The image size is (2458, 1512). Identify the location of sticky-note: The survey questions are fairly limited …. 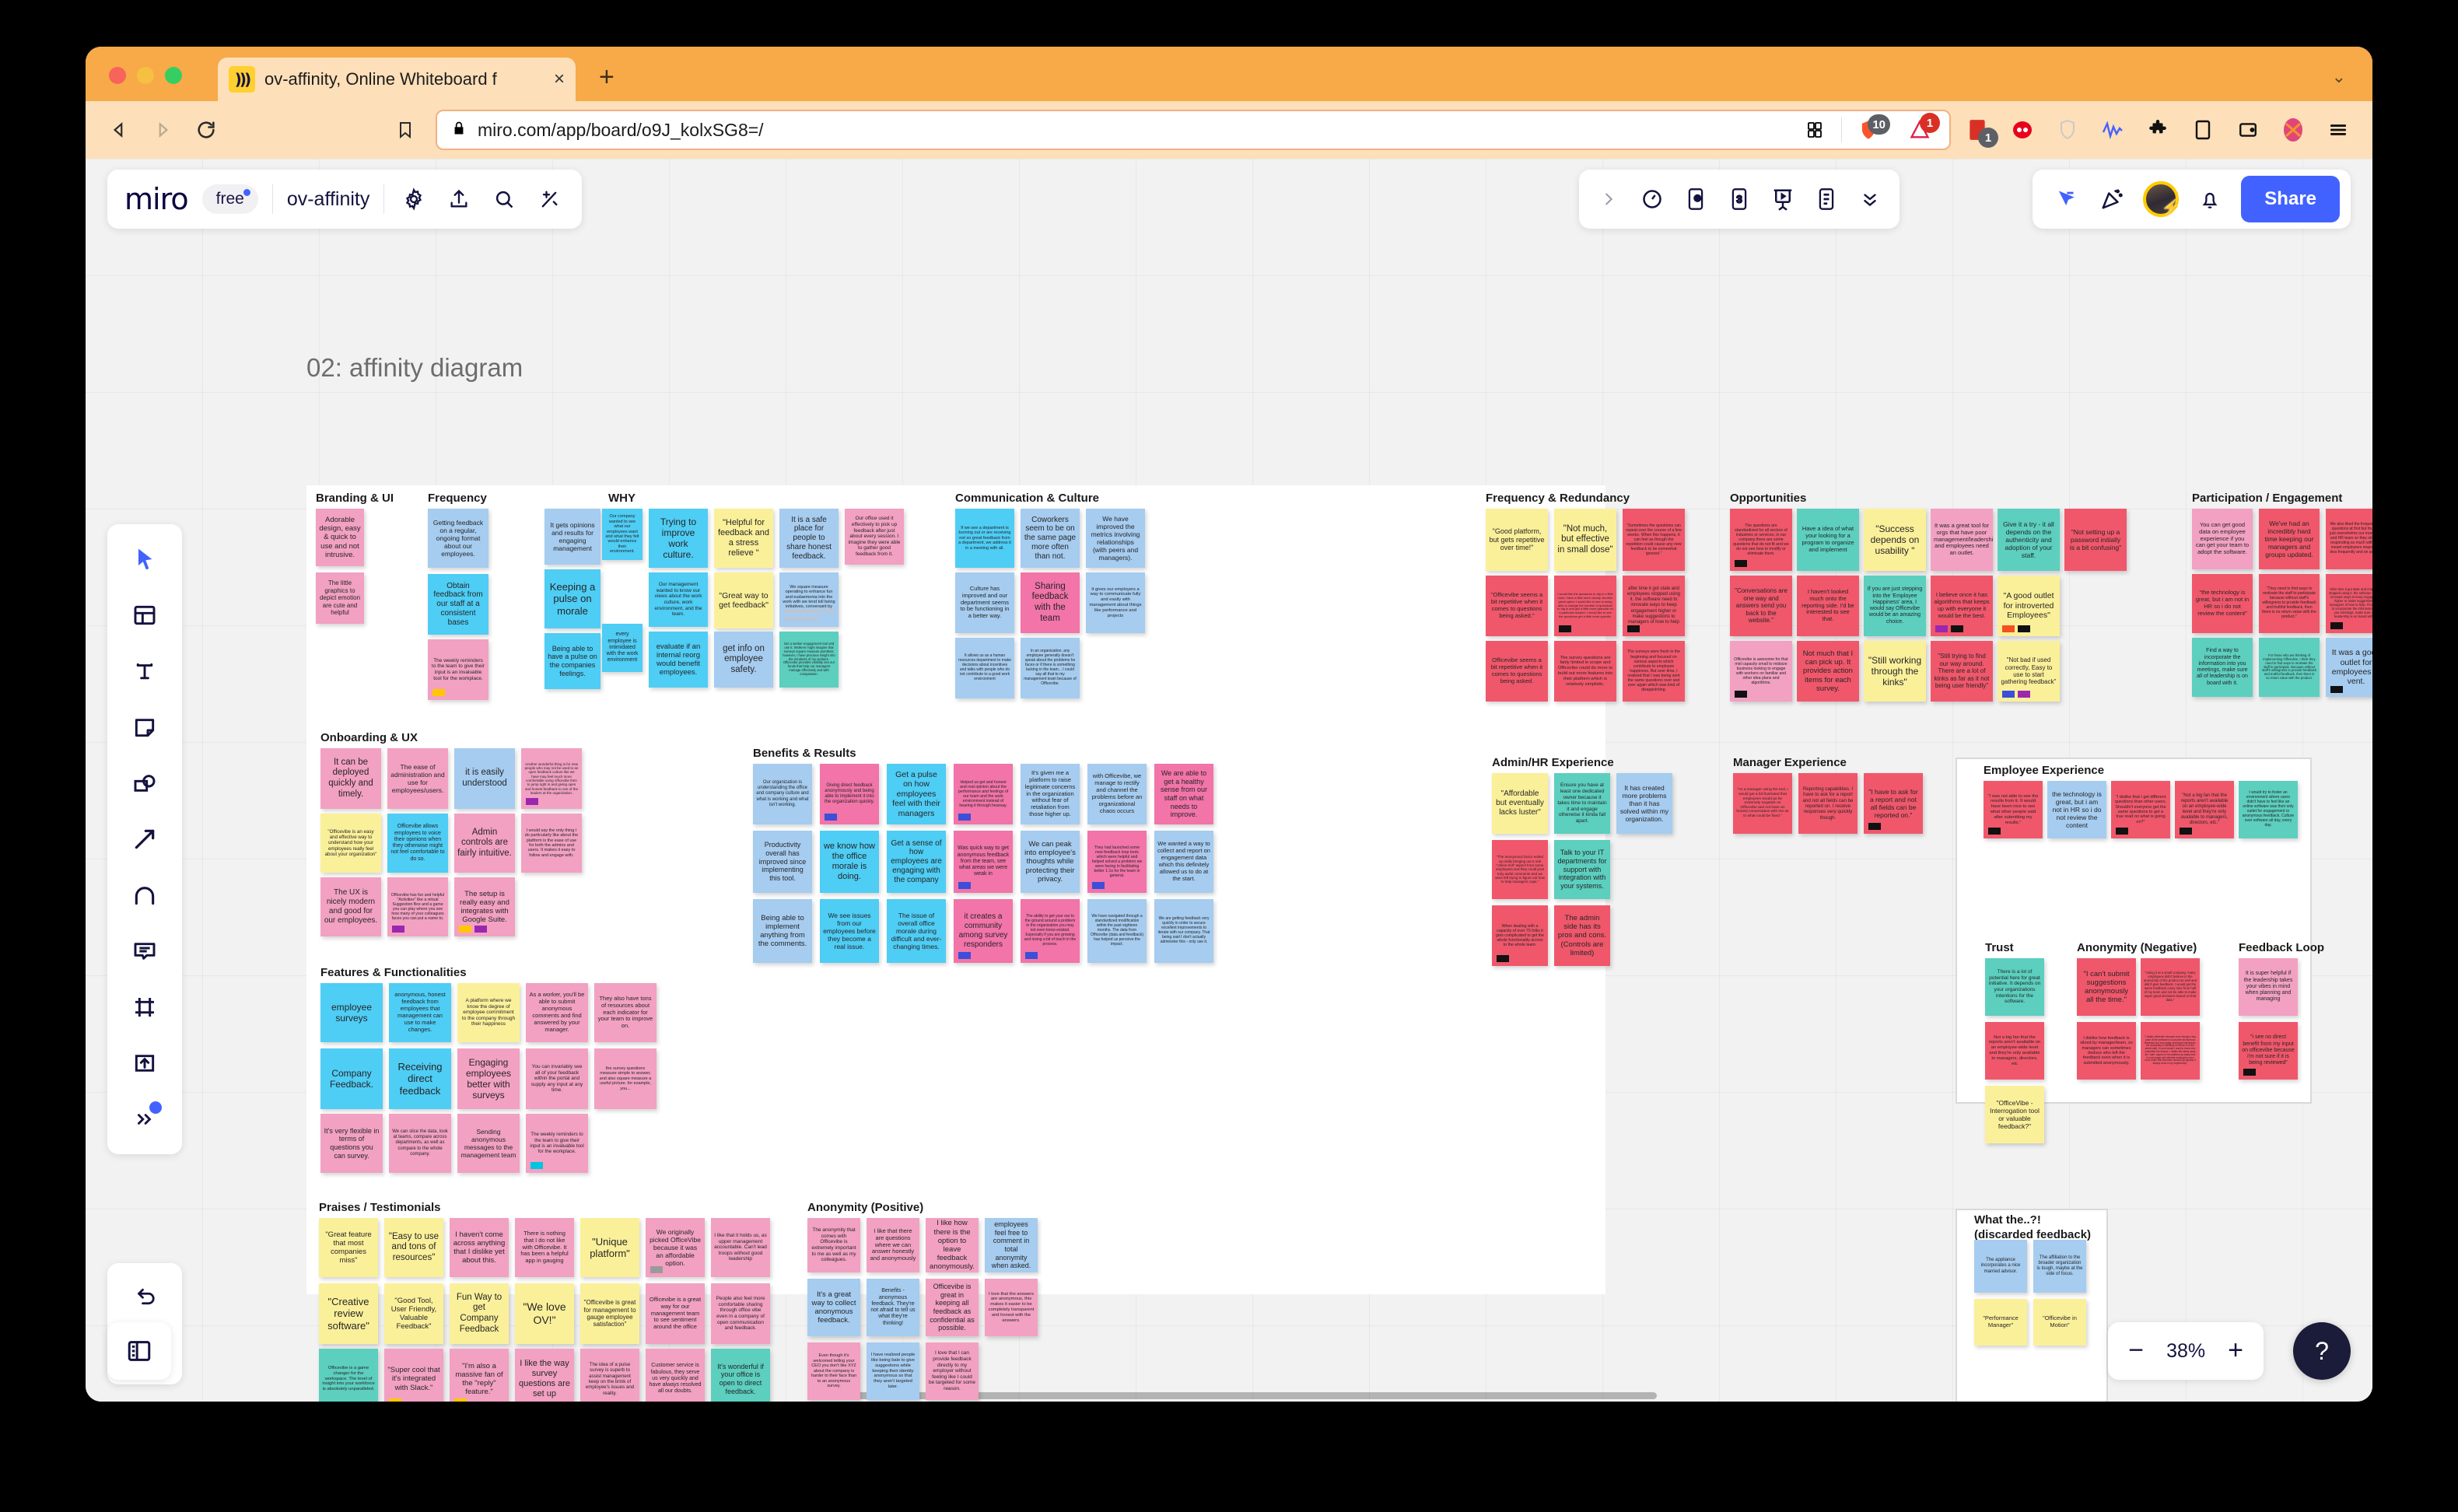
(1585, 671).